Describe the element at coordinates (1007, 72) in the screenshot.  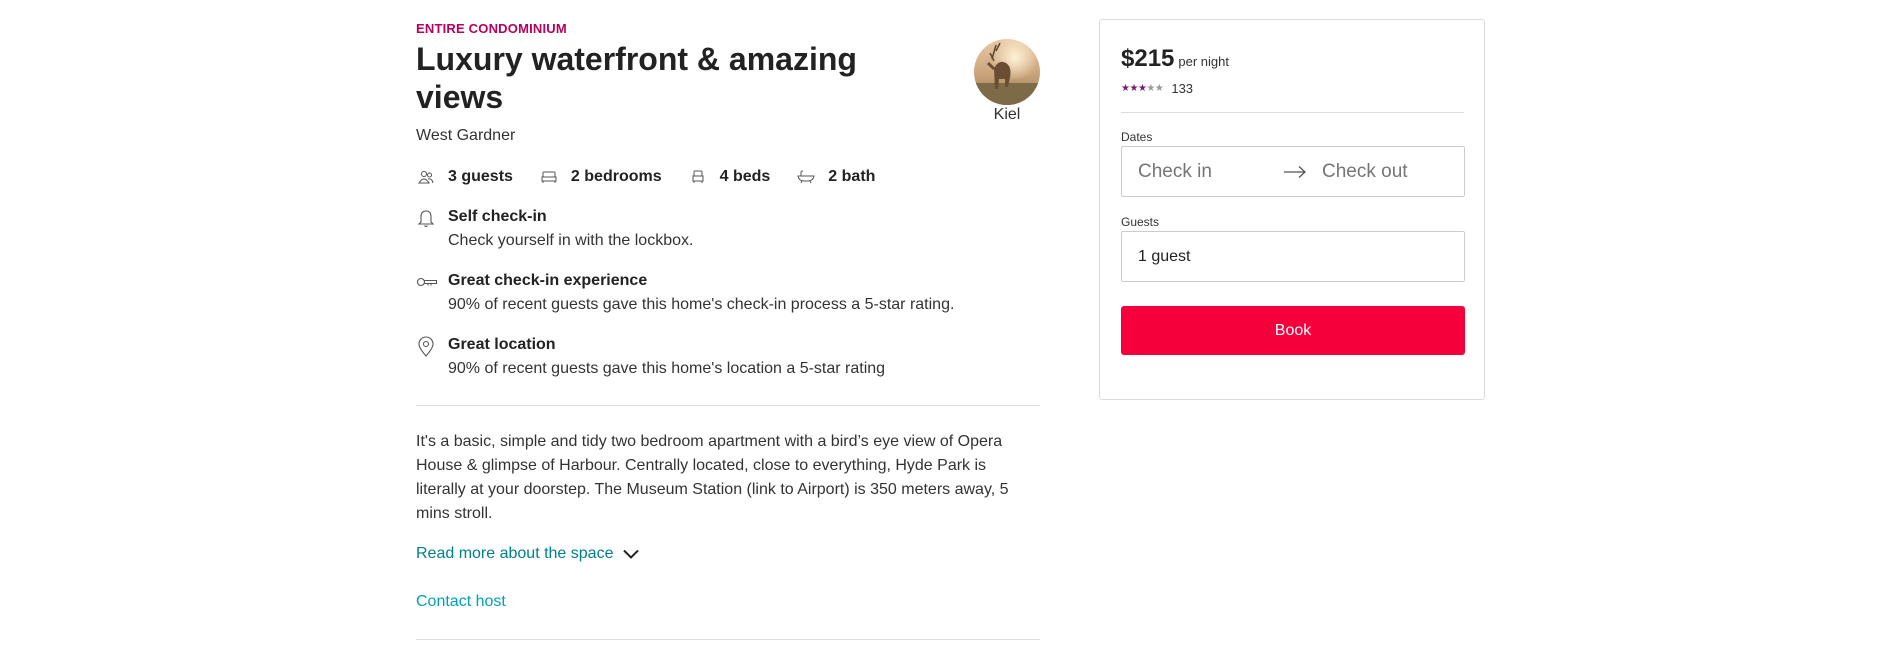
I see `host-avatar` at that location.